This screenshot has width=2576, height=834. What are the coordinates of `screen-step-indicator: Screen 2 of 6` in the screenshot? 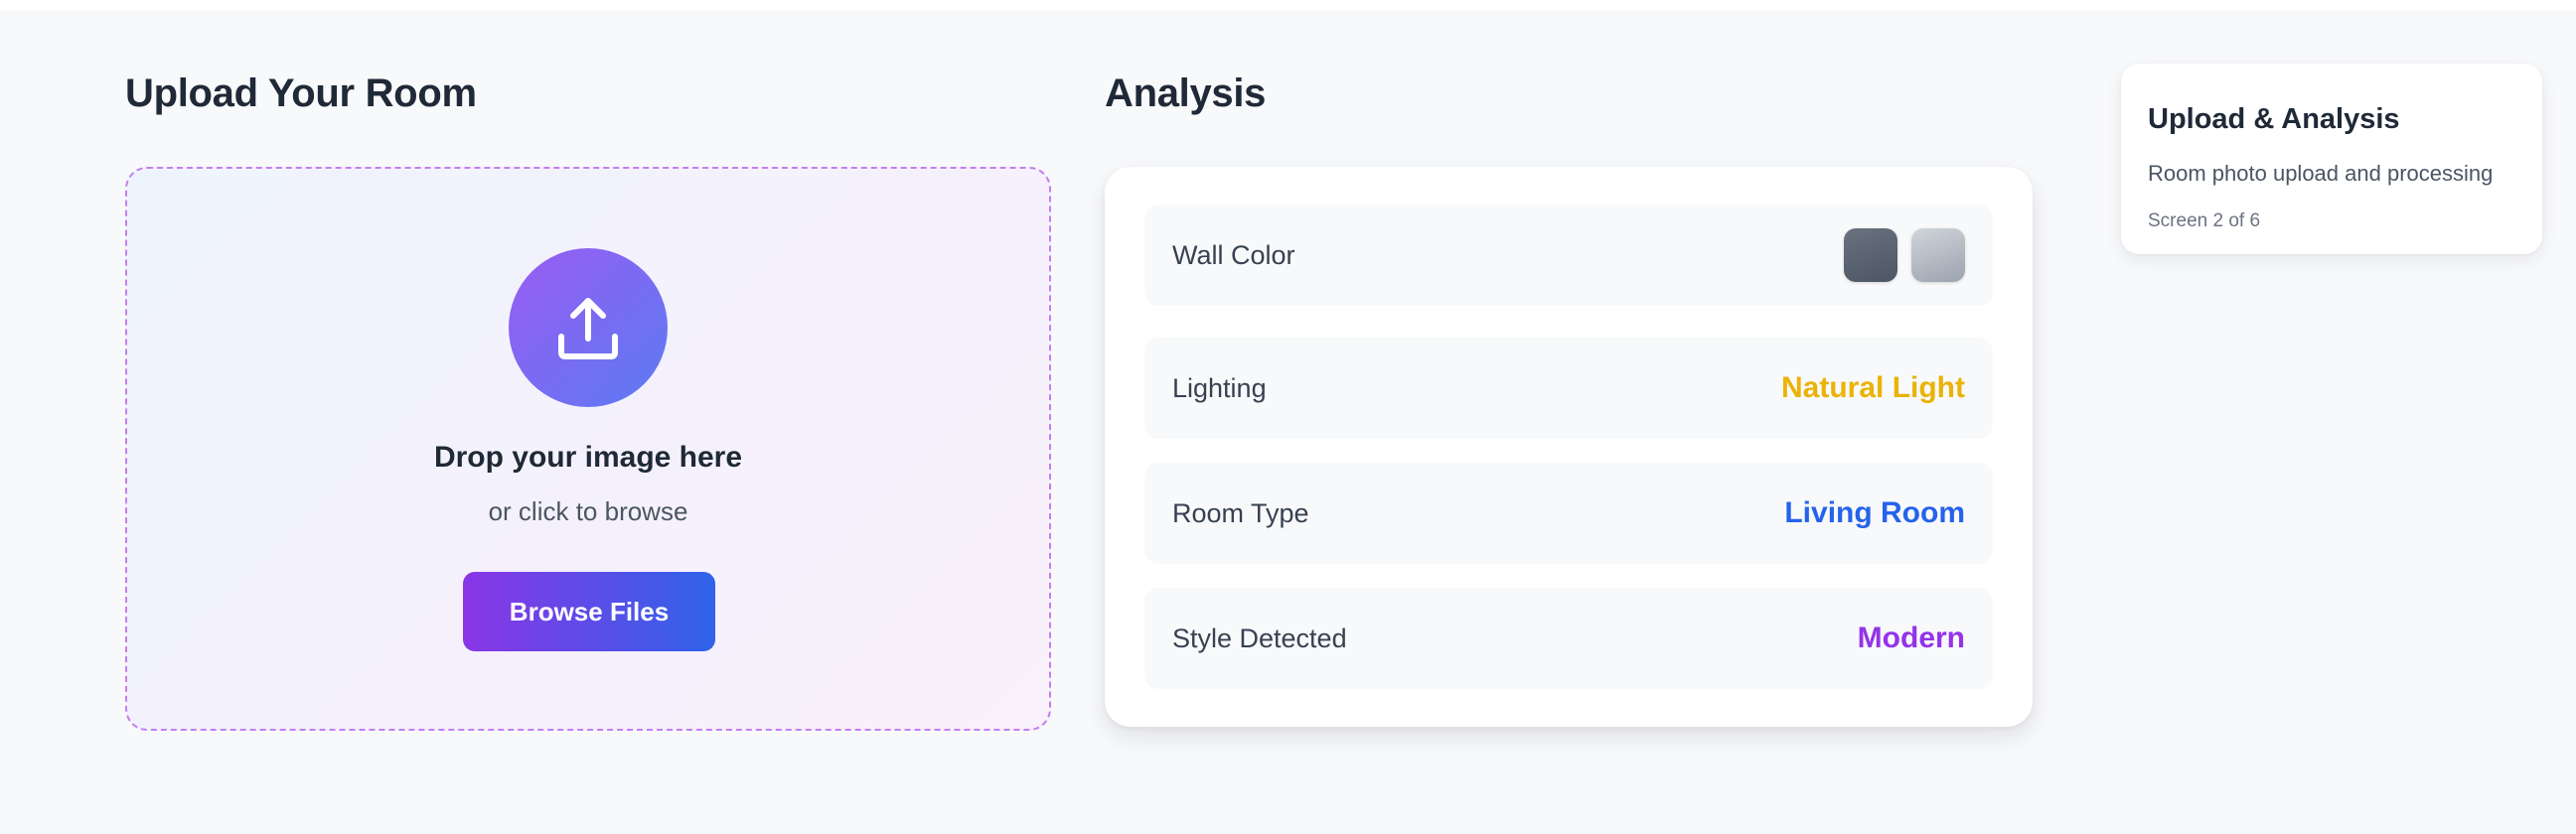 It's located at (2204, 220).